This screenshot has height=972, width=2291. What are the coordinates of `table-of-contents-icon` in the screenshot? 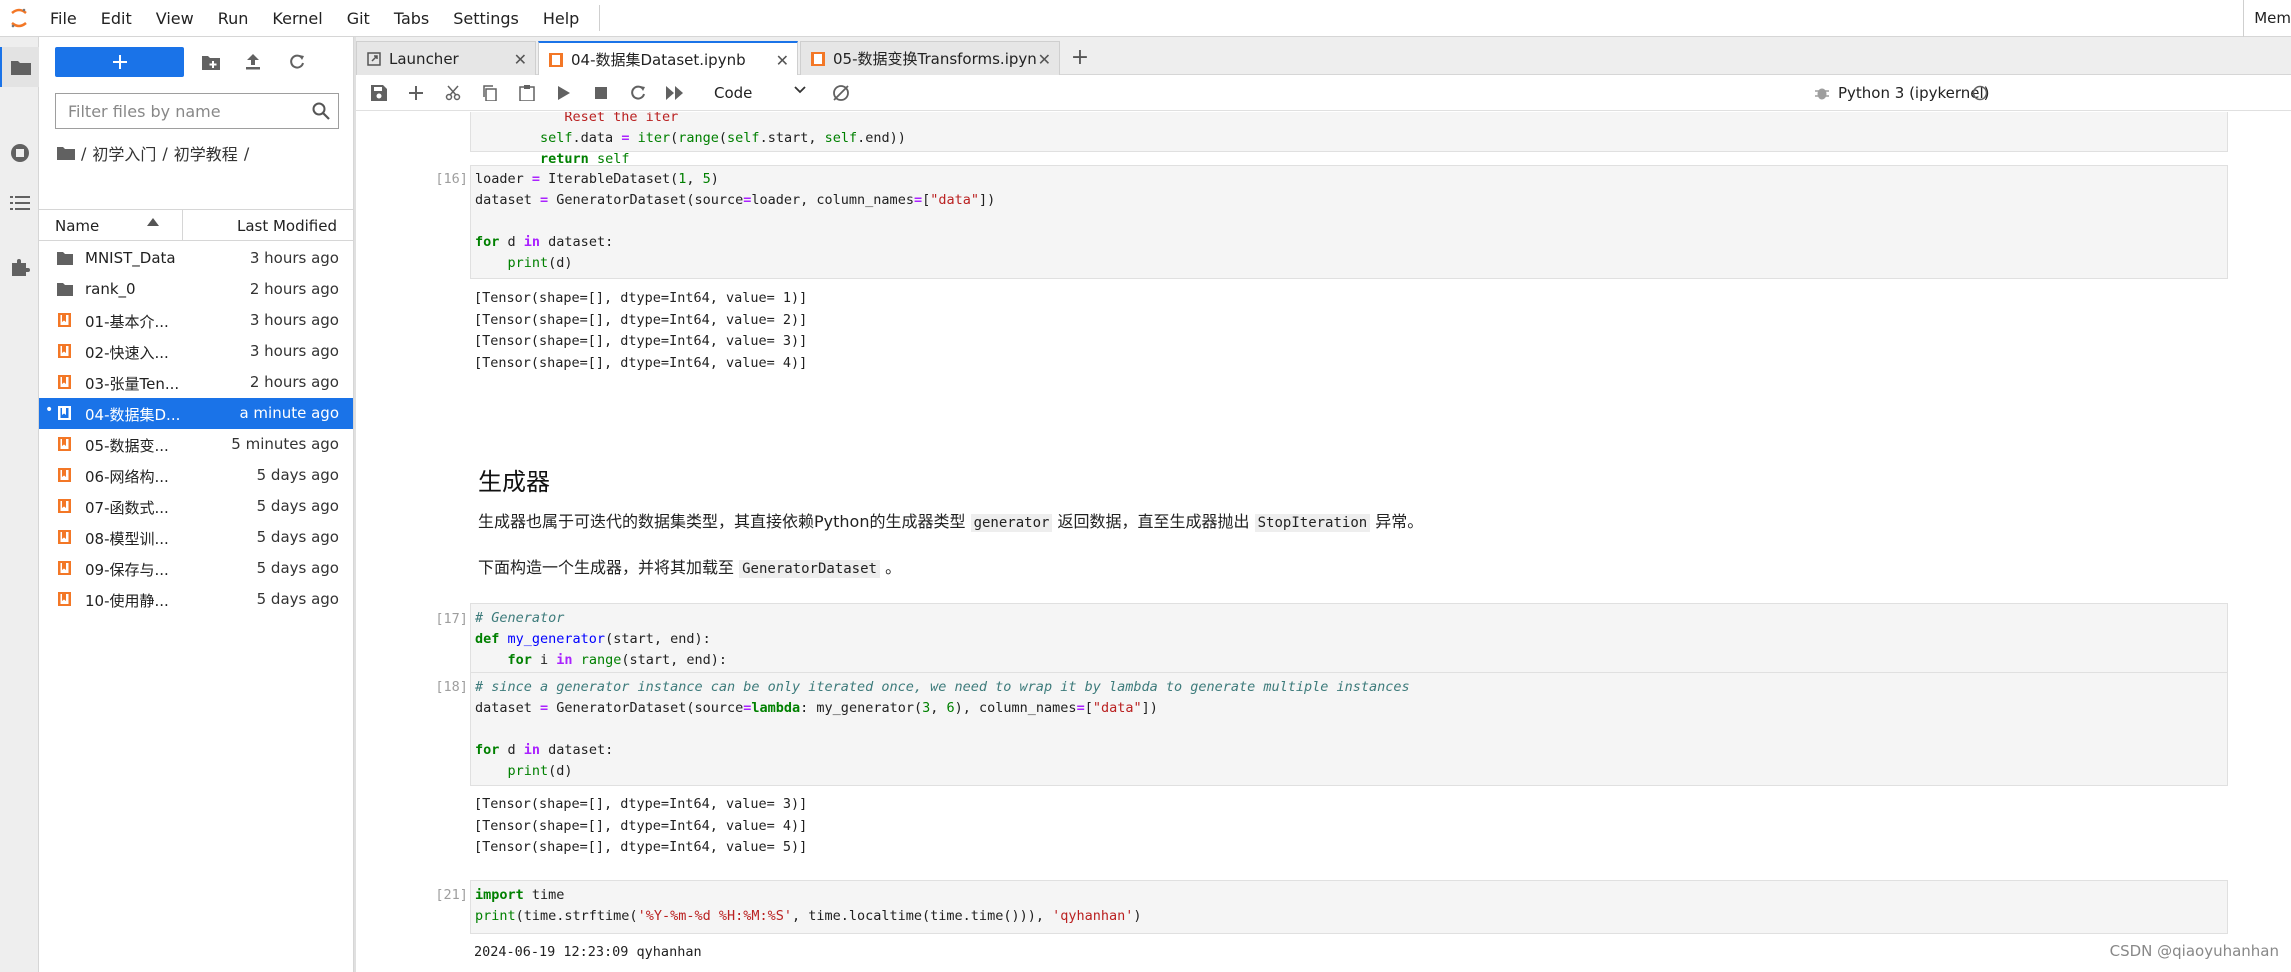 It's located at (19, 203).